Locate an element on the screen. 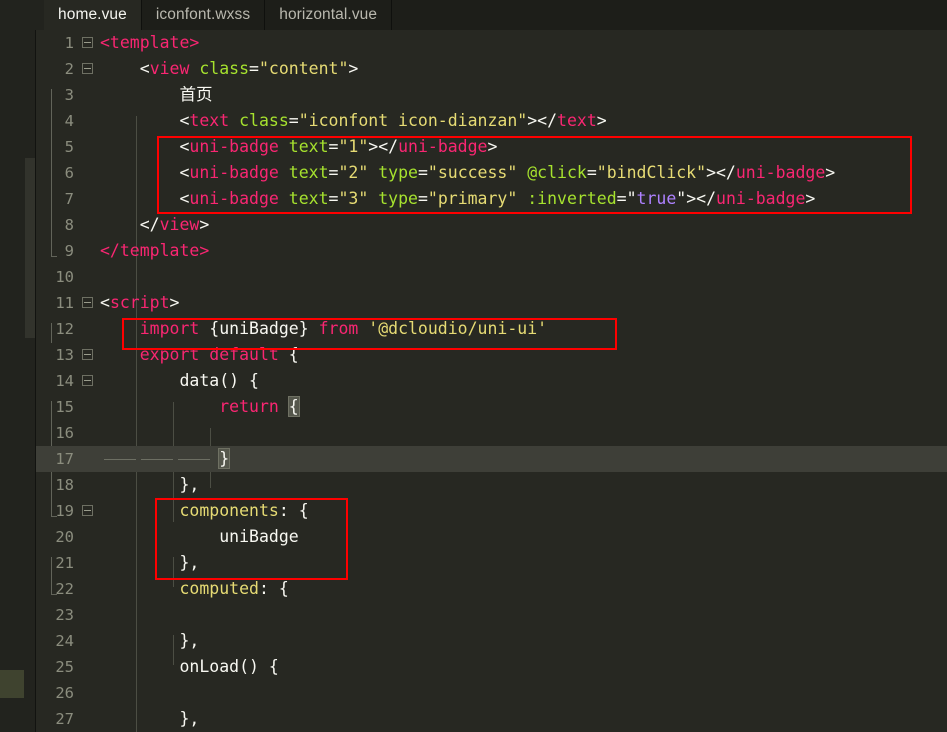 The height and width of the screenshot is (732, 947). code-row: 15 return { is located at coordinates (491, 407).